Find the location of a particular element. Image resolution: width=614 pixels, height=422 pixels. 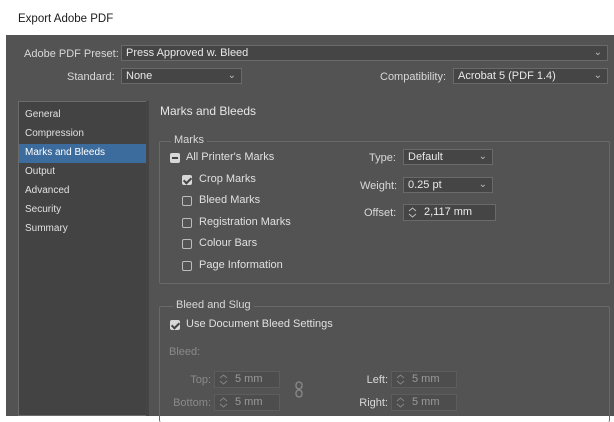

sidebar-item-general: General is located at coordinates (83, 115).